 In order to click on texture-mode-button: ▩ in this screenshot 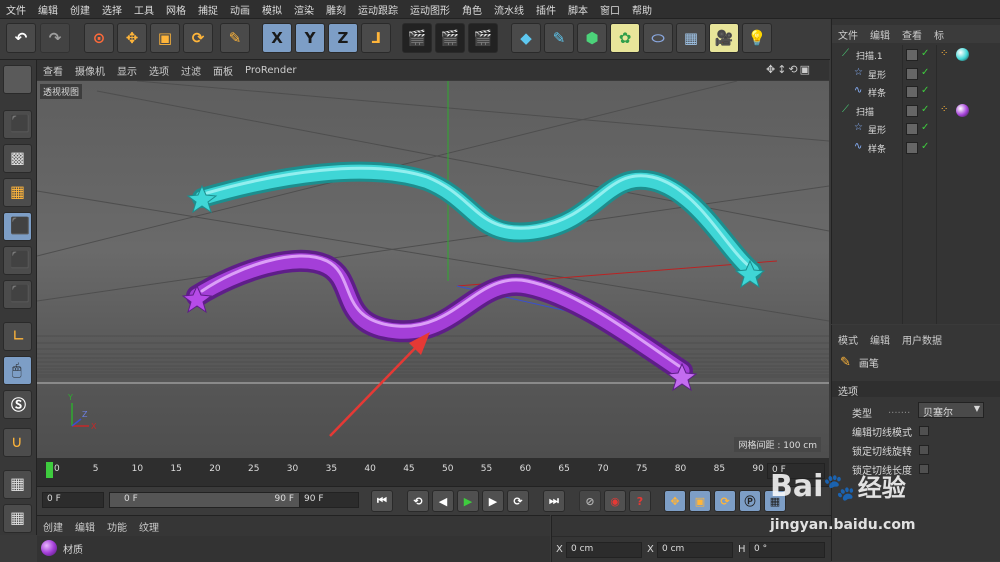, I will do `click(17, 158)`.